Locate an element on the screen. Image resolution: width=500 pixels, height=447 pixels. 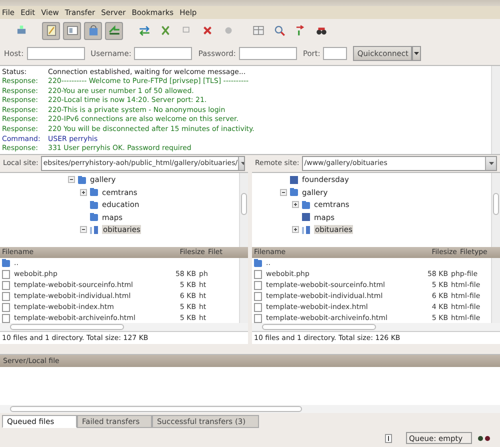
grid-icon is located at coordinates (258, 31).